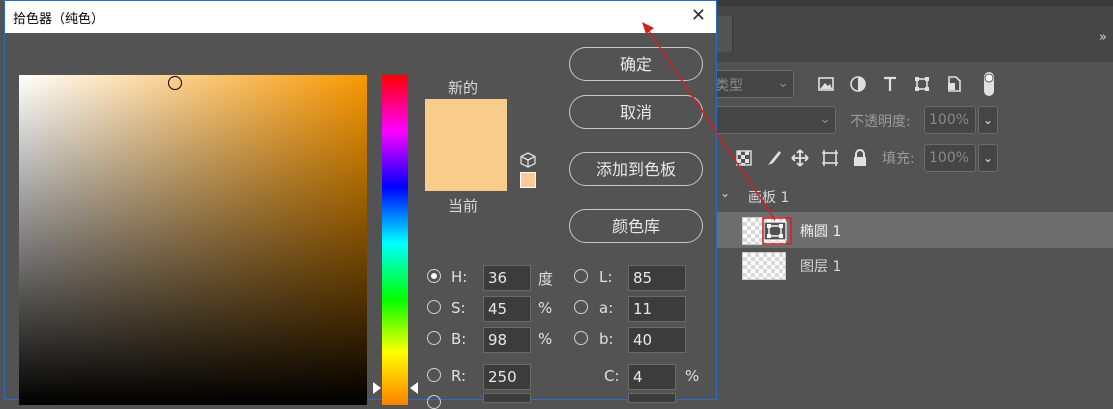  Describe the element at coordinates (657, 309) in the screenshot. I see `a-input: 11` at that location.